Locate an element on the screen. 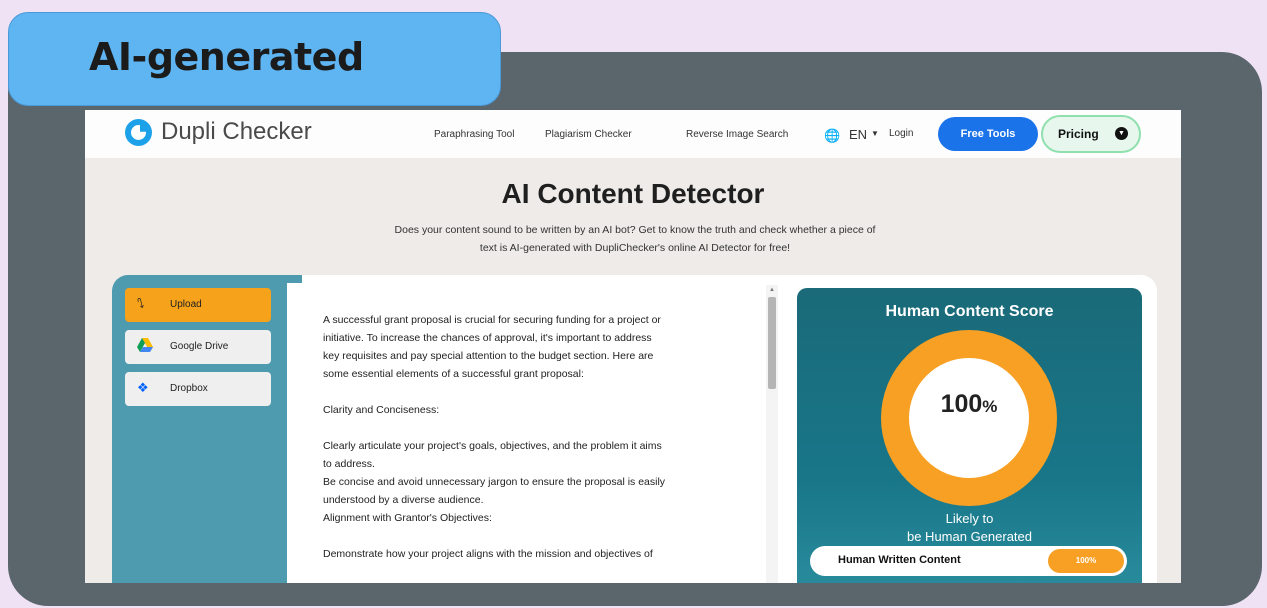 Image resolution: width=1267 pixels, height=608 pixels. nav-link-paraphrasing-tool: Paraphrasing Tool is located at coordinates (474, 134).